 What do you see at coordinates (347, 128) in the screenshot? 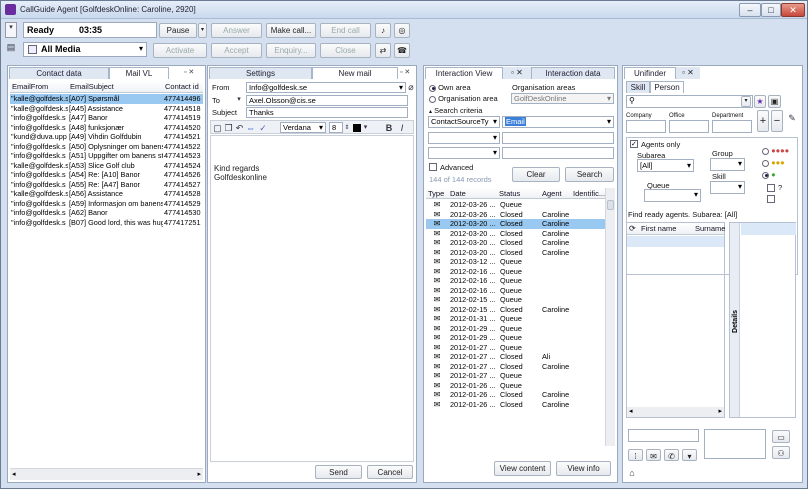
I see `font-size-stepper-icon: ⇕` at bounding box center [347, 128].